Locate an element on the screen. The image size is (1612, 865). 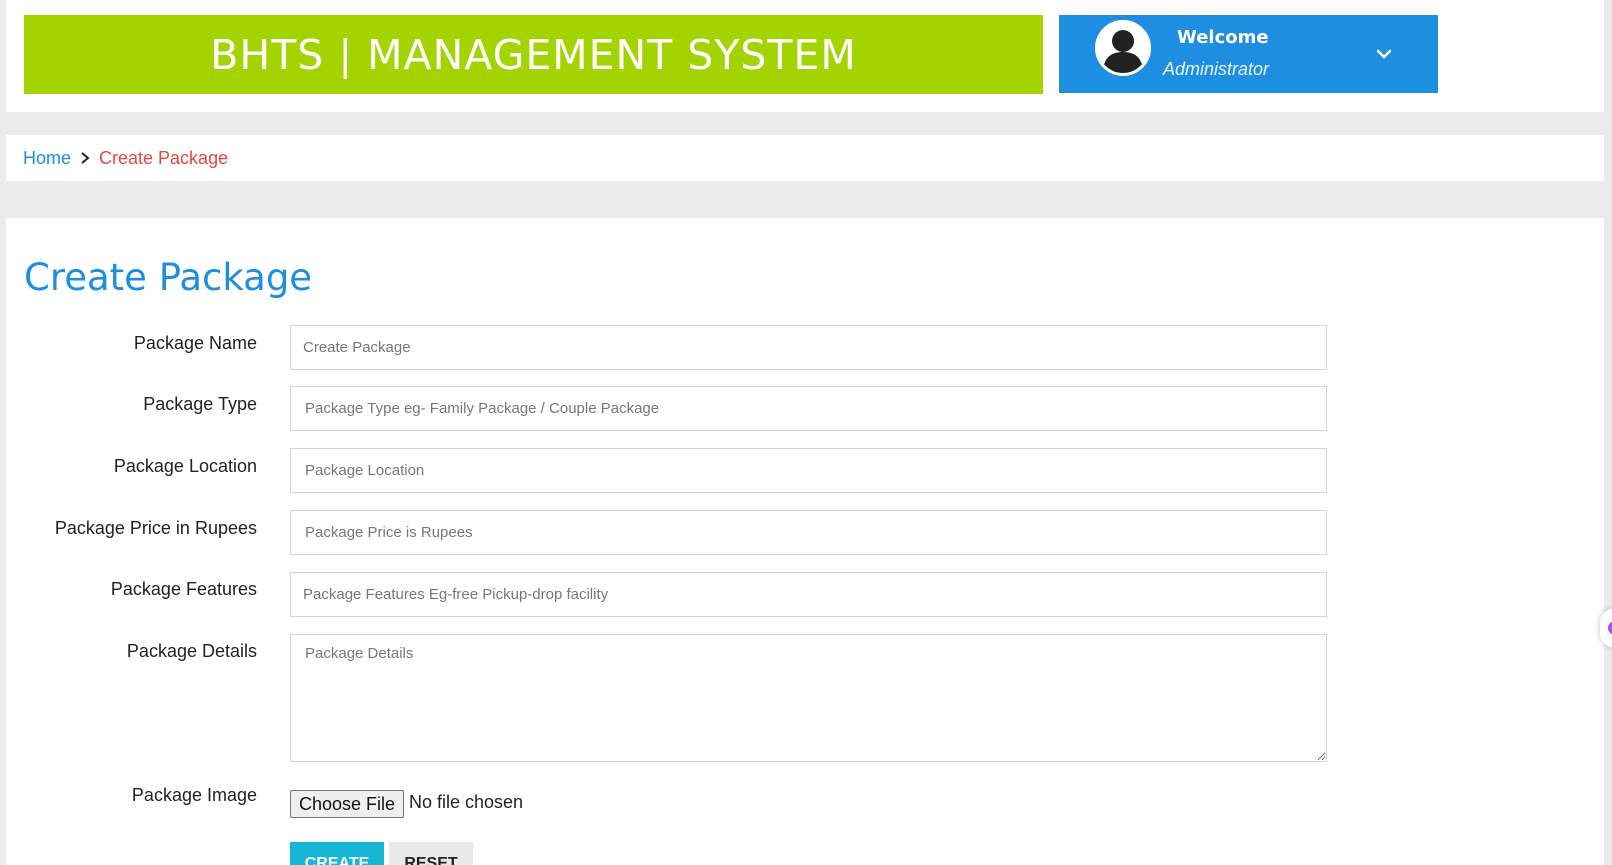
package-location-label: Package Location is located at coordinates (185, 466).